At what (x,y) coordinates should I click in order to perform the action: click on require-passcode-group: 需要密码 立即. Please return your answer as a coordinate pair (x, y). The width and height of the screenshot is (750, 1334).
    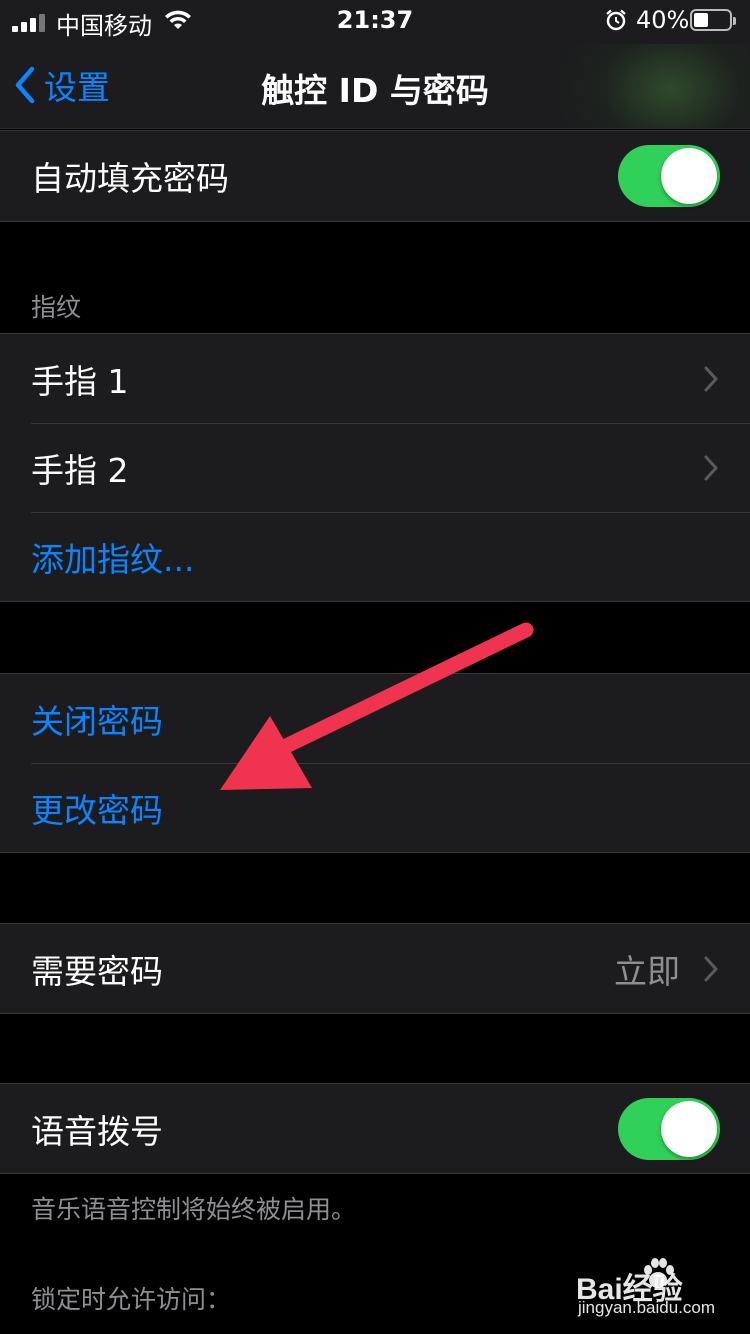
    Looking at the image, I should click on (375, 968).